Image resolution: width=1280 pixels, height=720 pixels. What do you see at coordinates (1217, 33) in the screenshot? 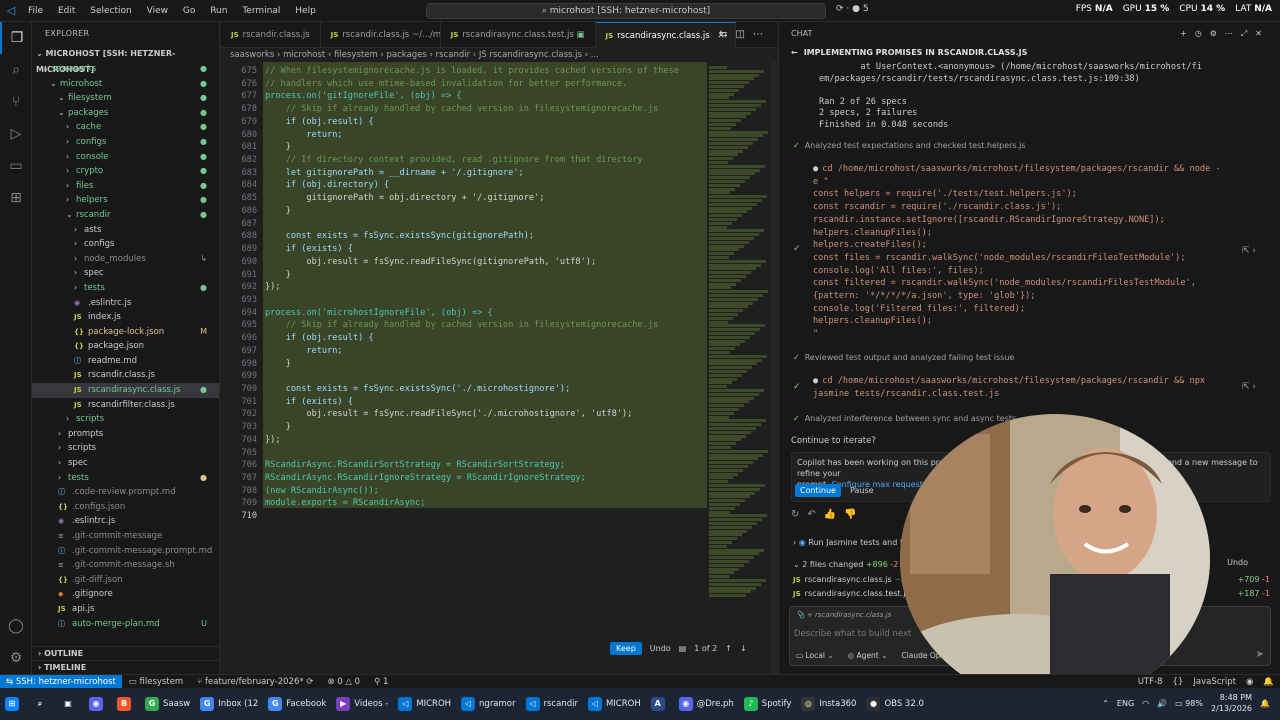
I see `settings-icon: ⚙` at bounding box center [1217, 33].